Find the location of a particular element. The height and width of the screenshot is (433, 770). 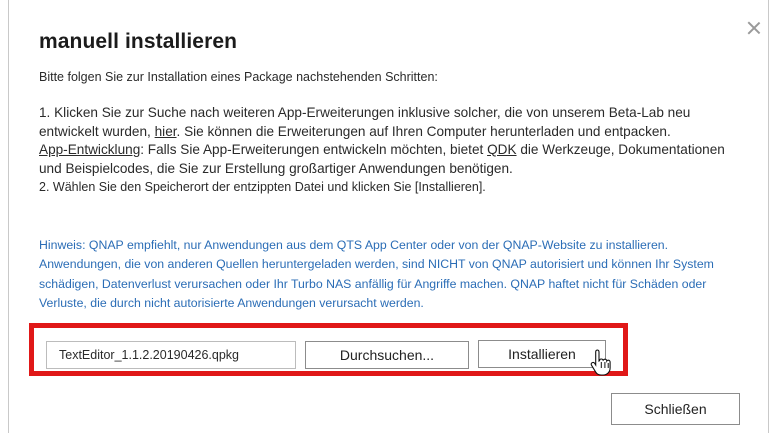

hint-label: Hinweis is located at coordinates (61, 245).